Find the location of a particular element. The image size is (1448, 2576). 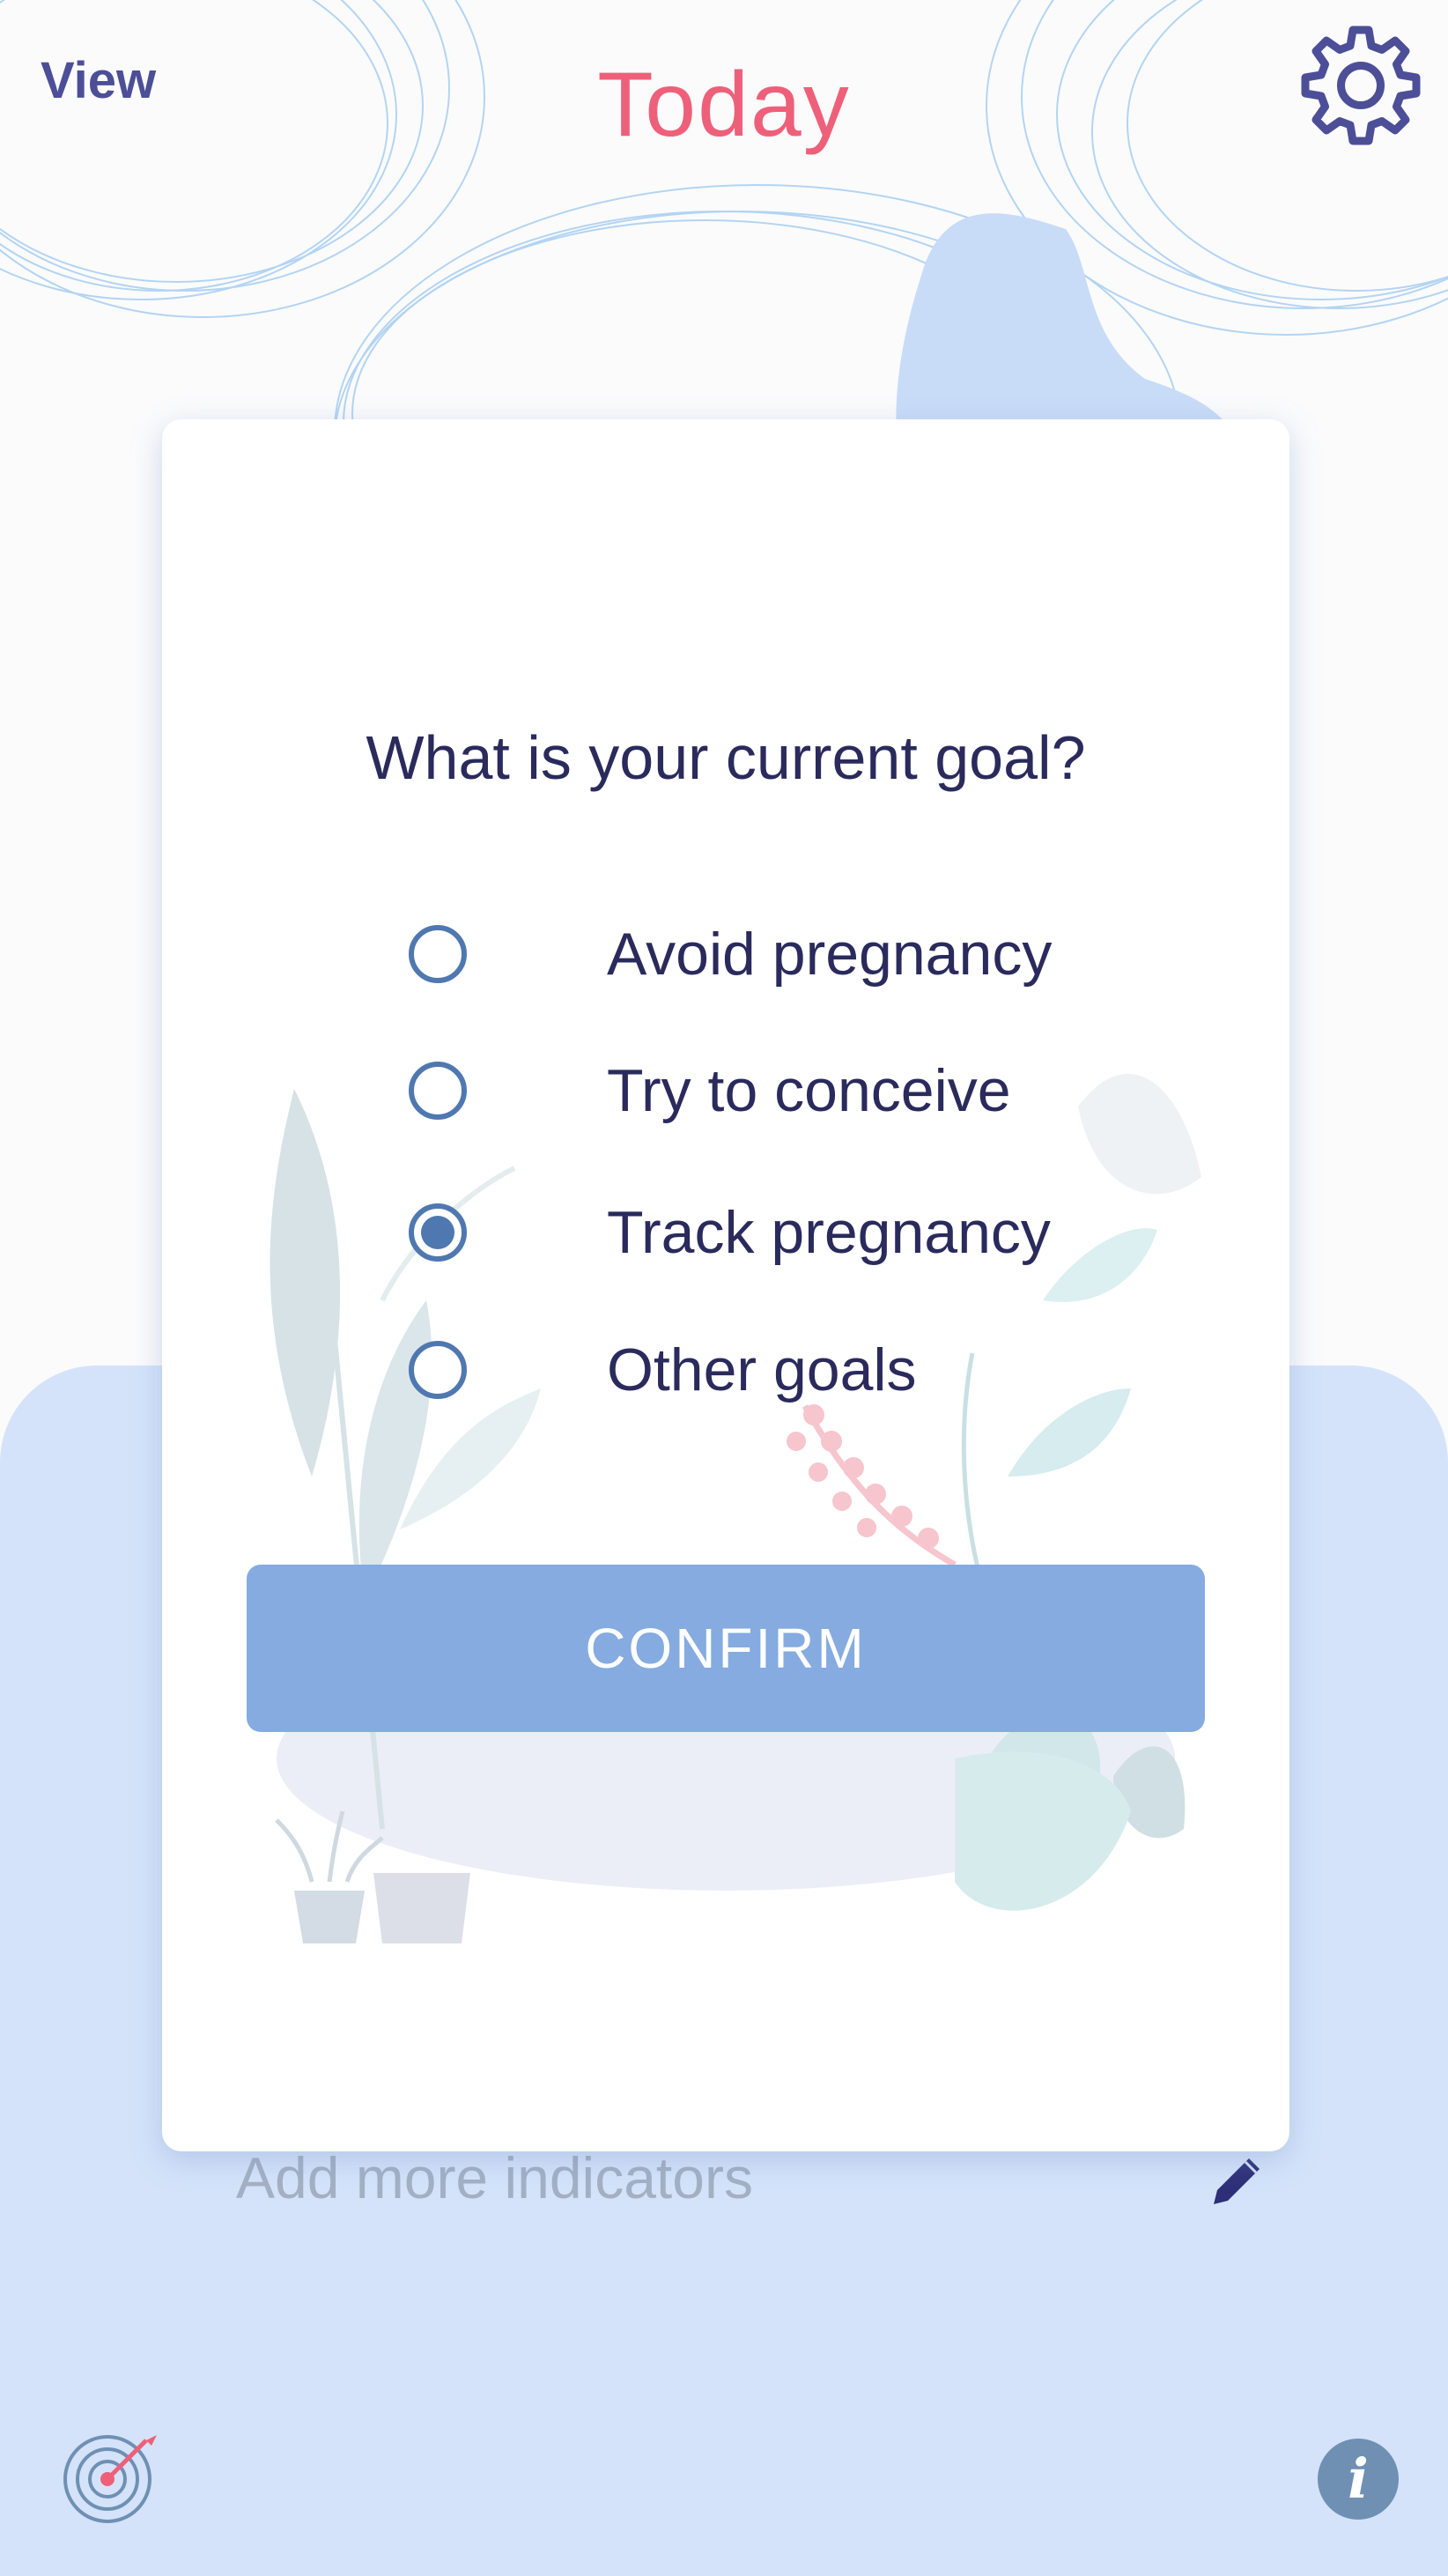

option-try-to-conceive: Try to conceive is located at coordinates (805, 1092).